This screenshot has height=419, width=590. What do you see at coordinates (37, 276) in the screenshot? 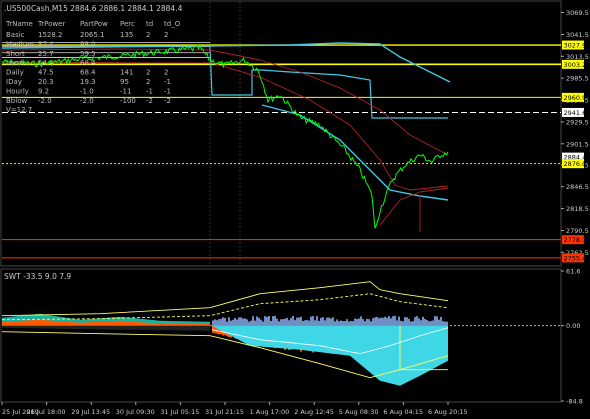
I see `indicator-title: SWT -33.5 9.0 7.9` at bounding box center [37, 276].